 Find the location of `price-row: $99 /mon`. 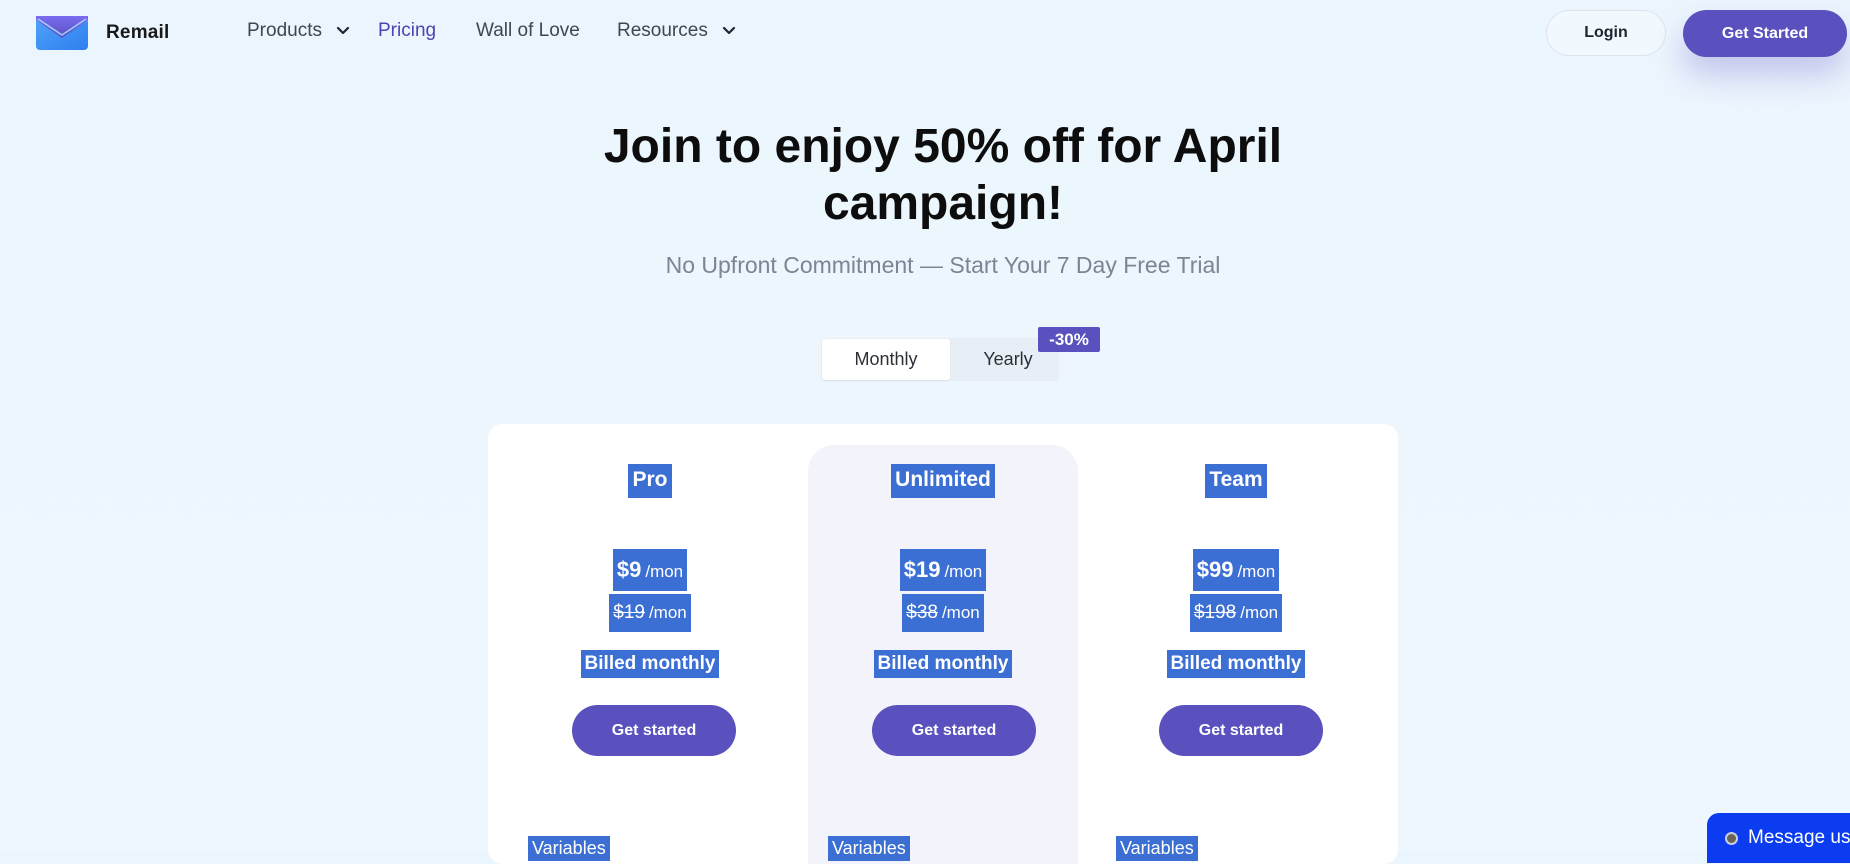

price-row: $99 /mon is located at coordinates (1236, 570).